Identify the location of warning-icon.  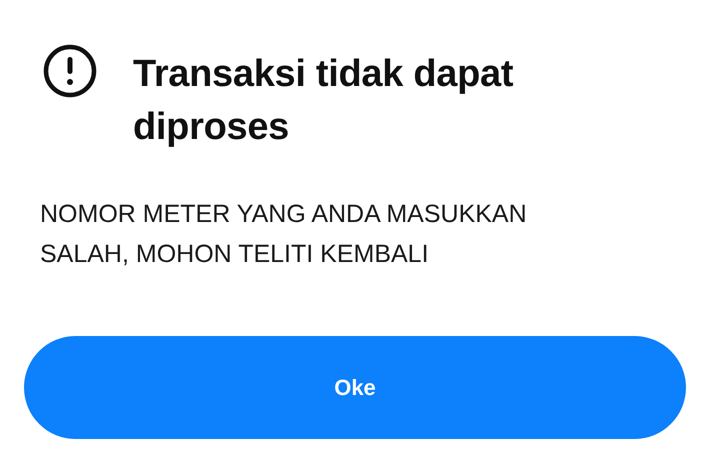
(70, 71).